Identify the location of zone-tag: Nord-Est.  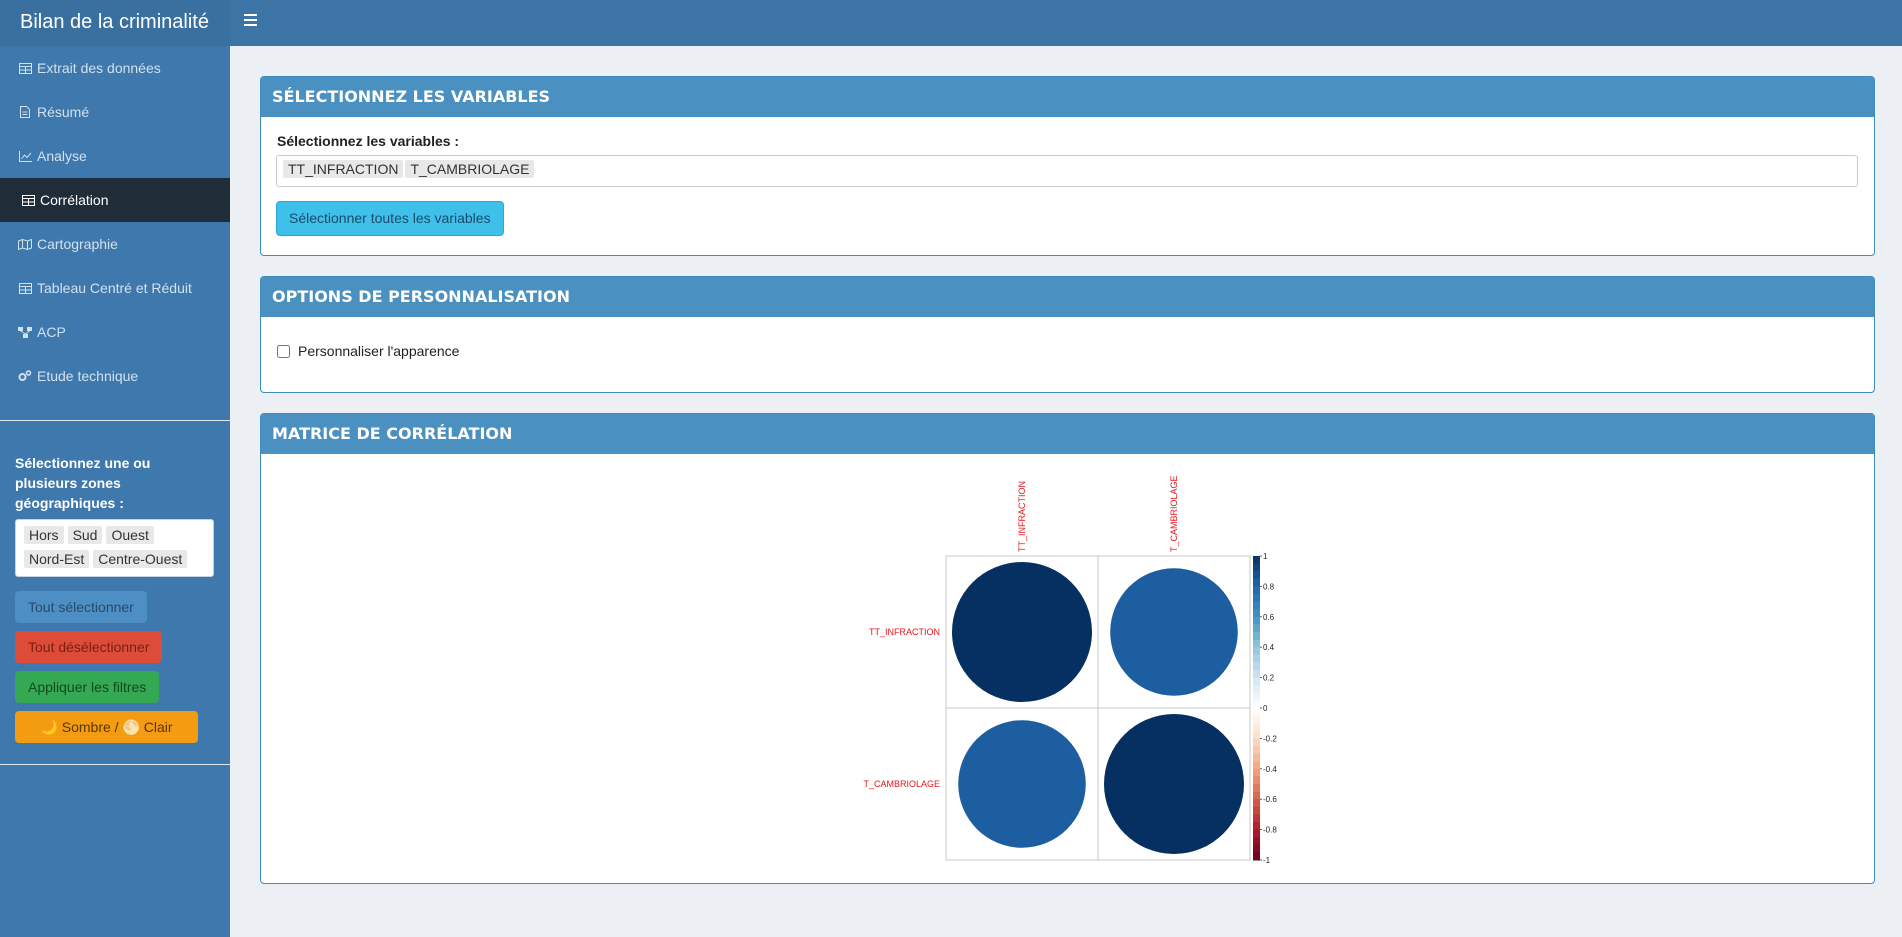
(57, 559).